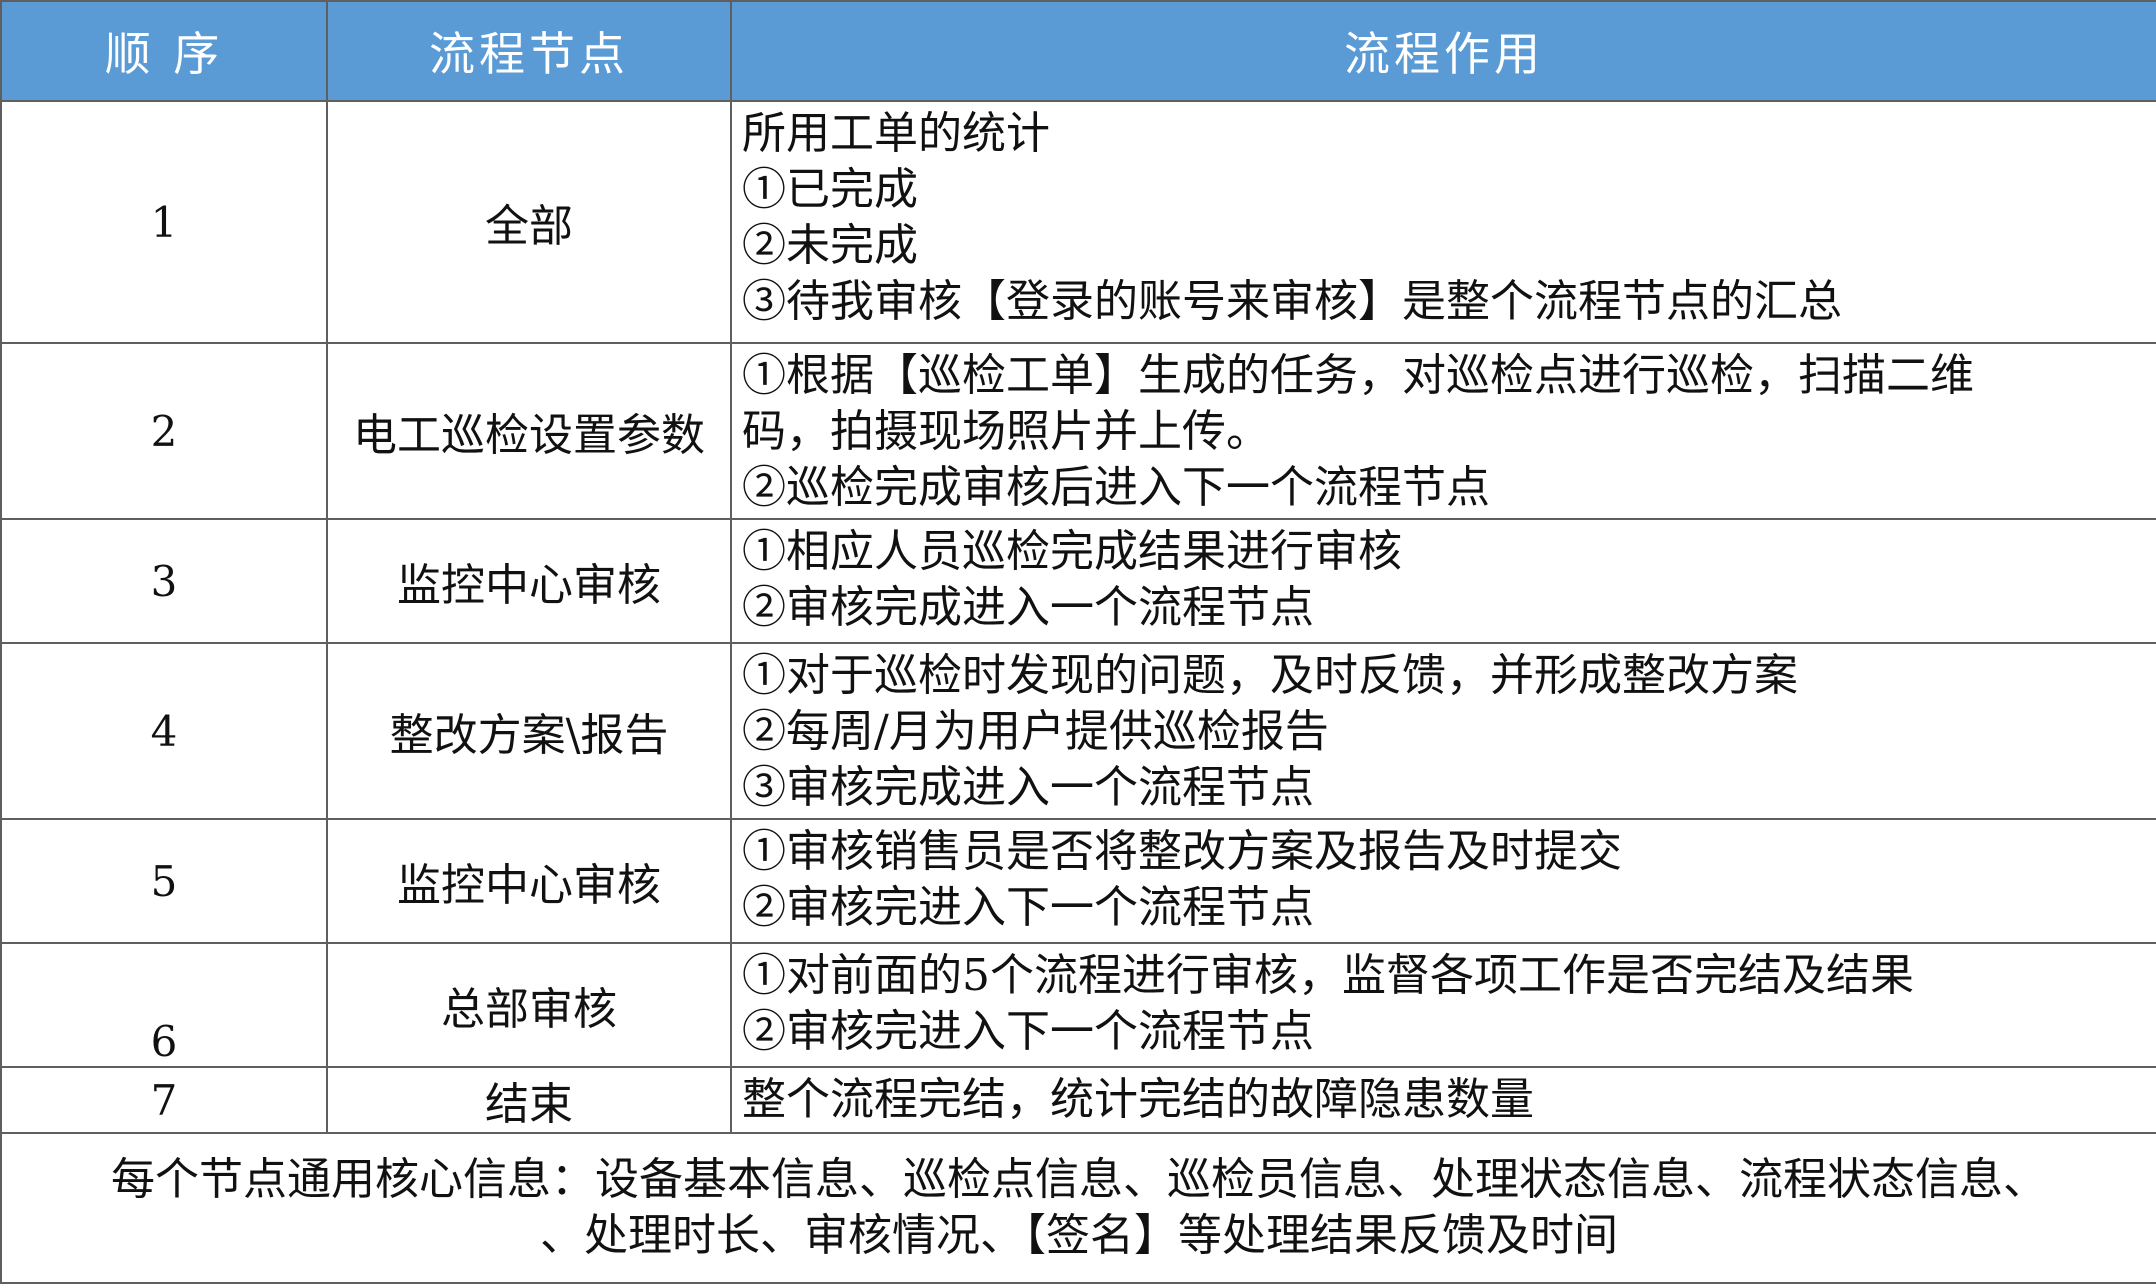 The width and height of the screenshot is (2156, 1284). I want to click on order-cell: 5, so click(164, 881).